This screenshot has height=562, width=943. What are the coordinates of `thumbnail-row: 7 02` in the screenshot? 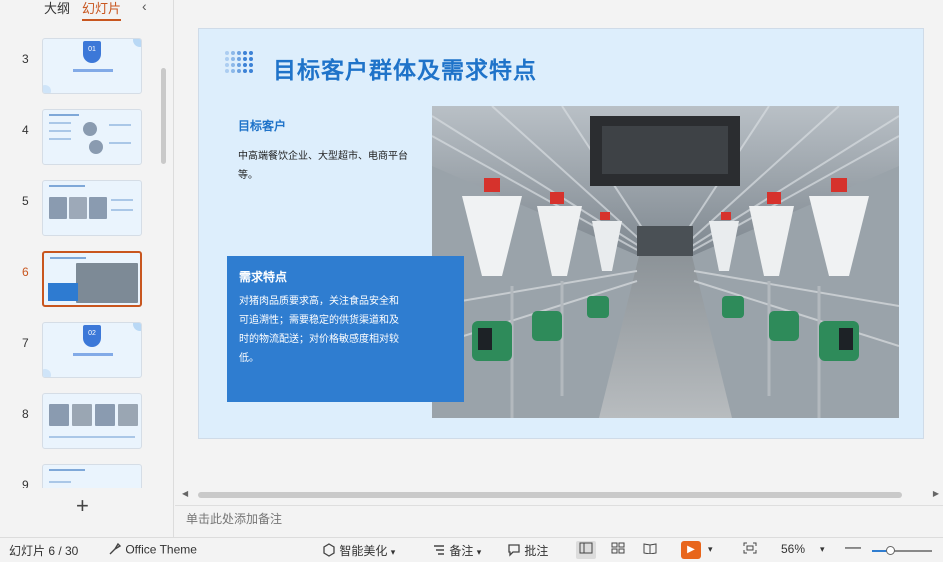 It's located at (80, 351).